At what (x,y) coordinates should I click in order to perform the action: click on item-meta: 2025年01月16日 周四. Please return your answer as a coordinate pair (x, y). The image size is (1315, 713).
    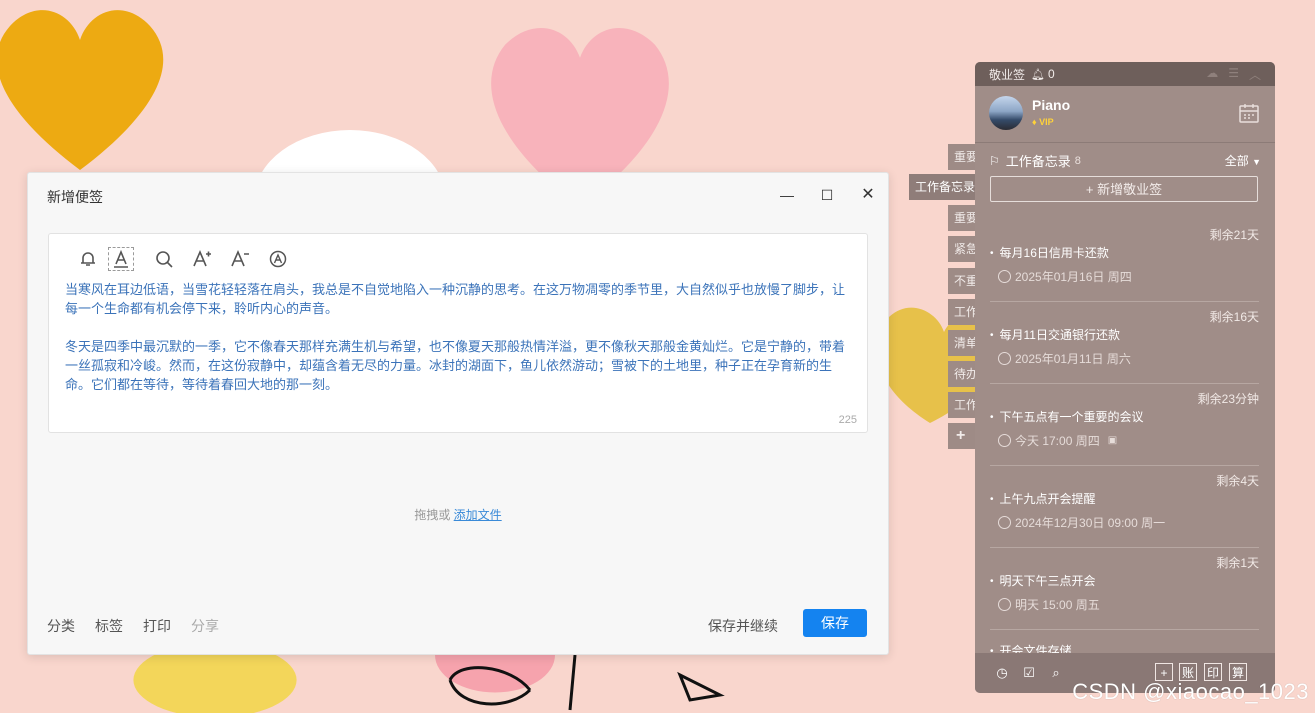
    Looking at the image, I should click on (1065, 276).